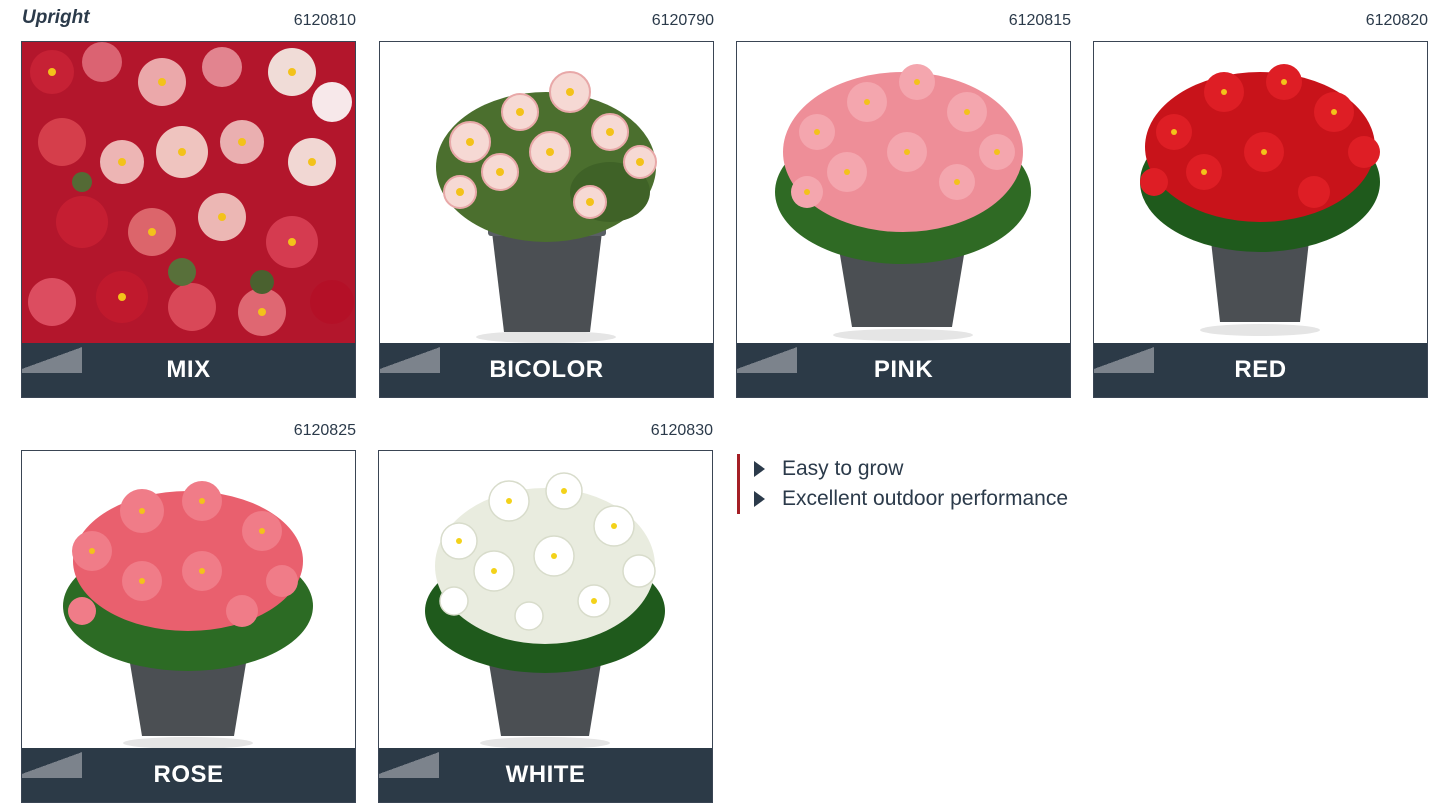  I want to click on product-name: RED, so click(1260, 369).